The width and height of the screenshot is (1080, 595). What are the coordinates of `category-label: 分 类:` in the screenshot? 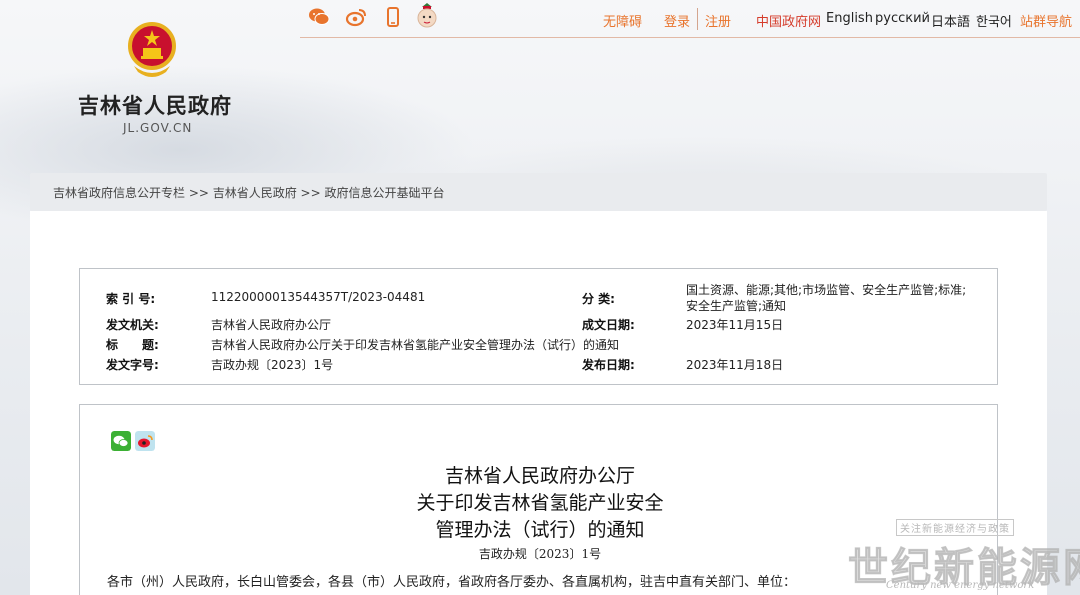 It's located at (598, 299).